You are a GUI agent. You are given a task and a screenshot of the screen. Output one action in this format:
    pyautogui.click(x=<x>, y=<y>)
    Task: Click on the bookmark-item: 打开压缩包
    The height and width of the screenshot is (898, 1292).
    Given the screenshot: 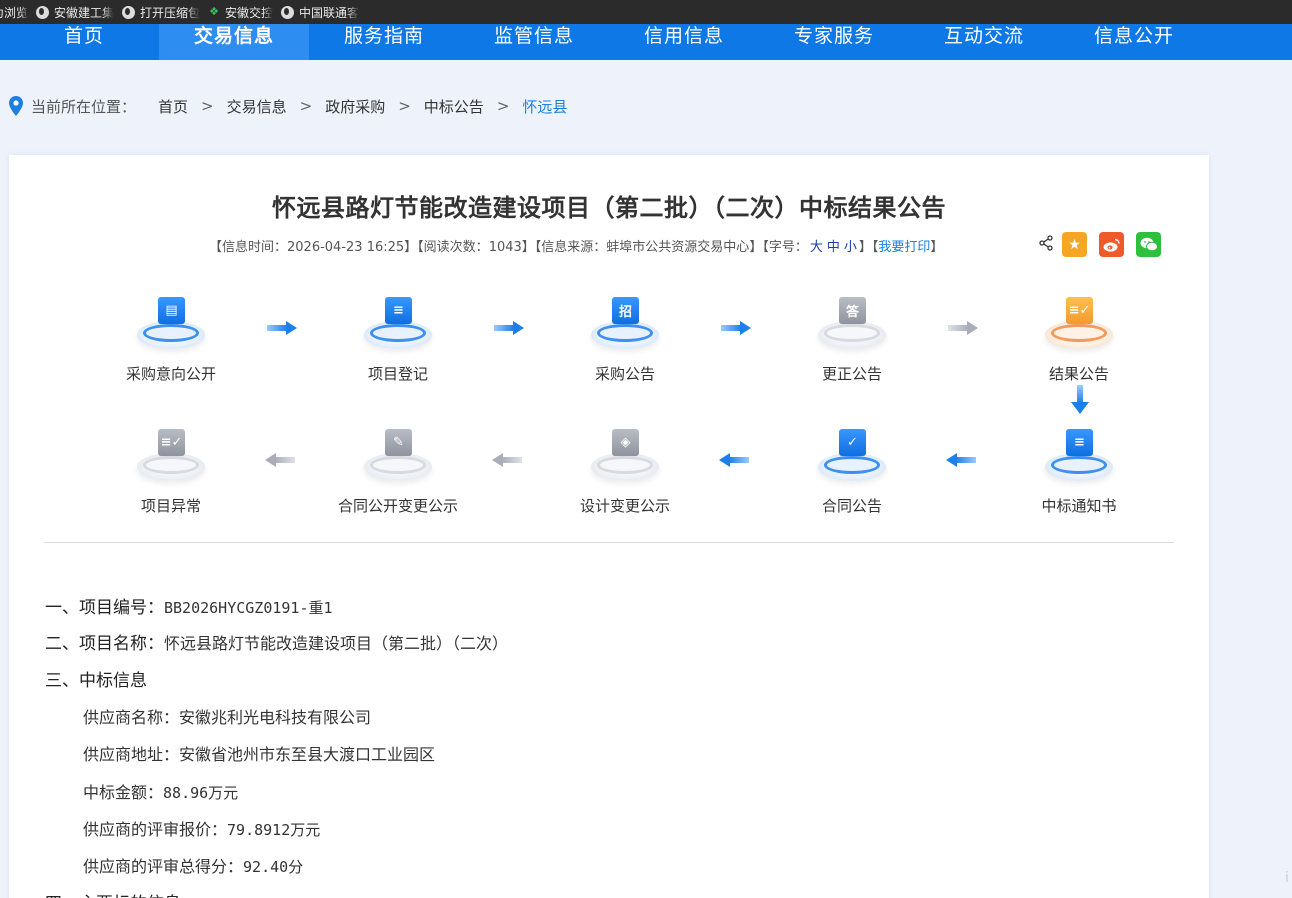 What is the action you would take?
    pyautogui.click(x=165, y=12)
    